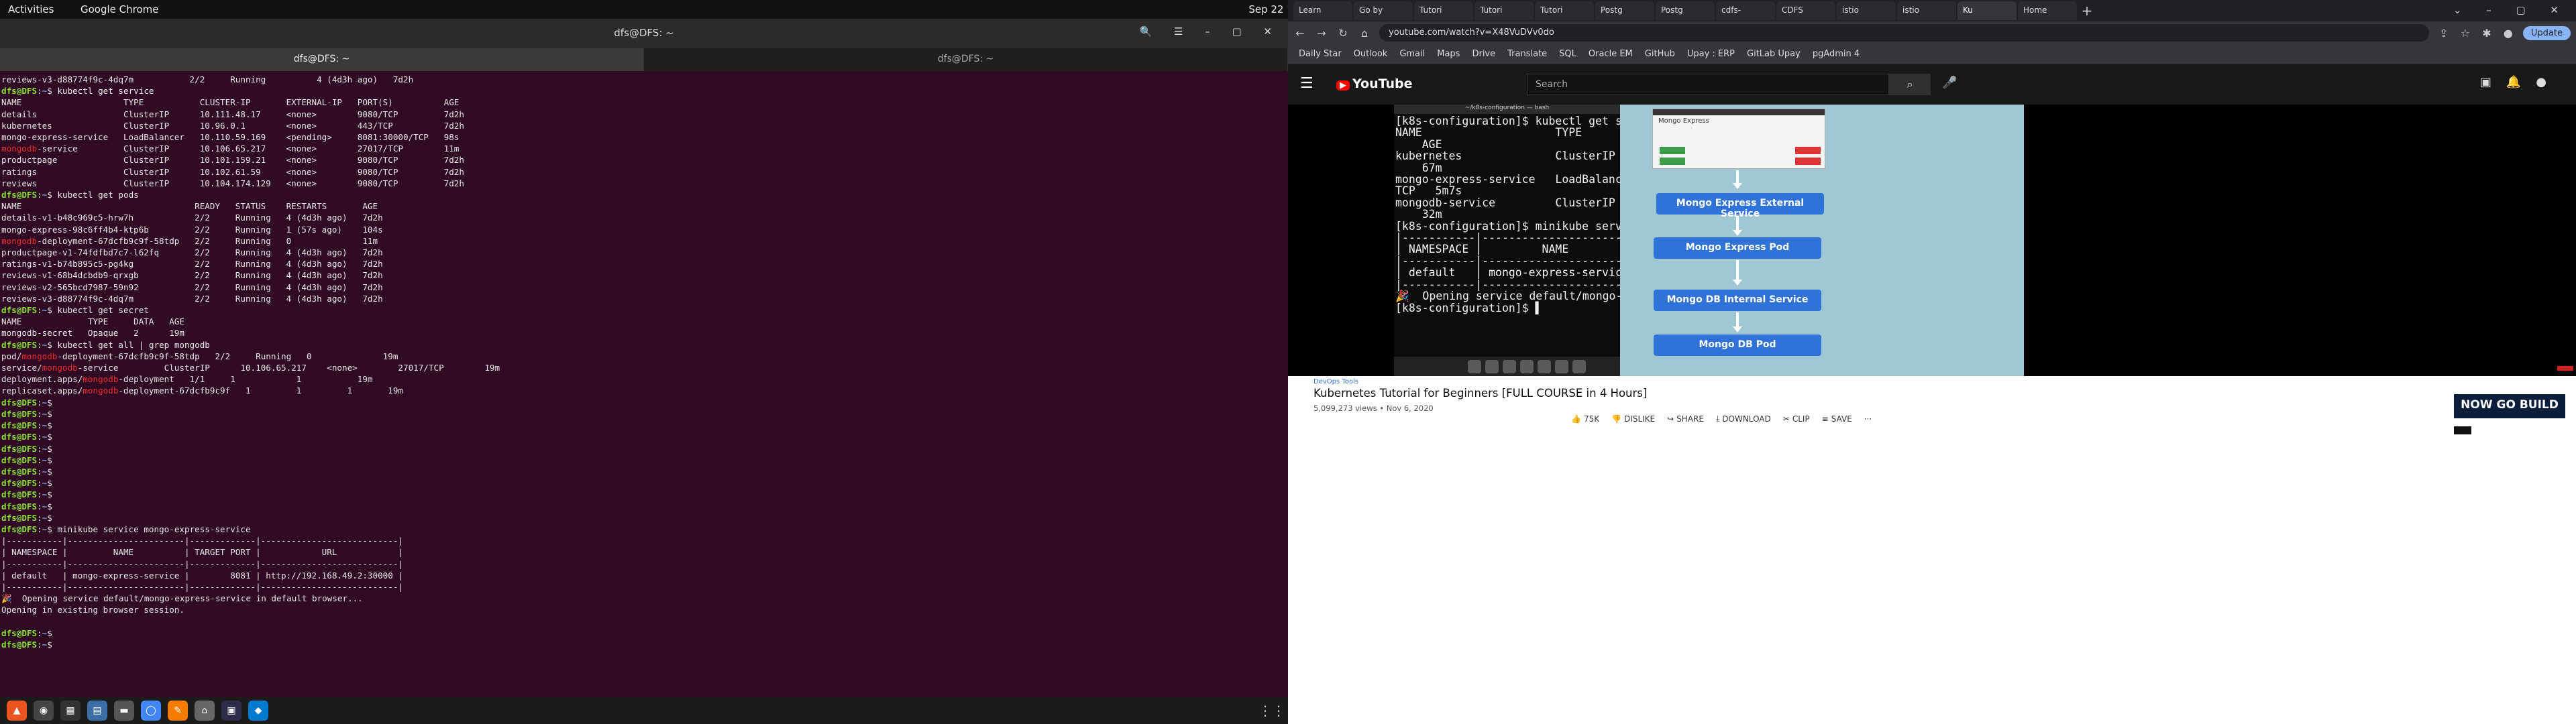 The height and width of the screenshot is (724, 2576). Describe the element at coordinates (1383, 10) in the screenshot. I see `chrome-tab: Go by` at that location.